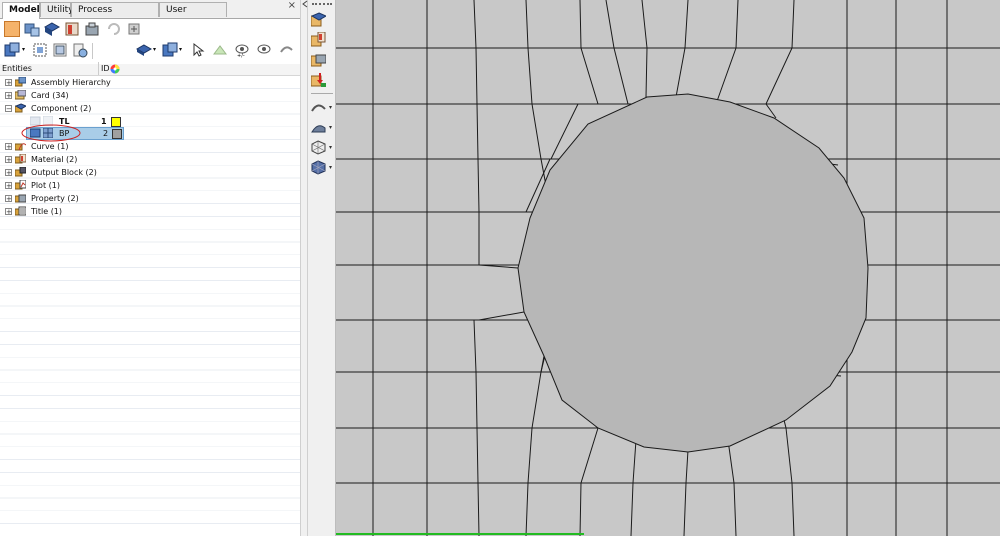 The image size is (1000, 536). I want to click on browser-toolbar-top, so click(150, 30).